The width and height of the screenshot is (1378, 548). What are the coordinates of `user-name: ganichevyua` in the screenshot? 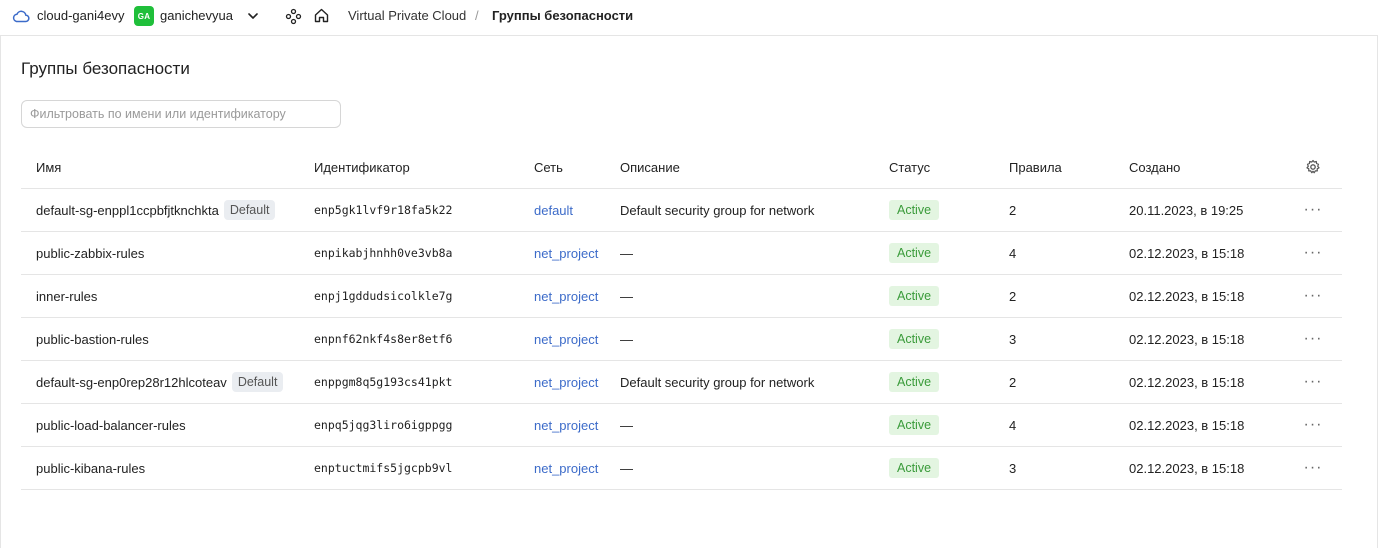 It's located at (196, 16).